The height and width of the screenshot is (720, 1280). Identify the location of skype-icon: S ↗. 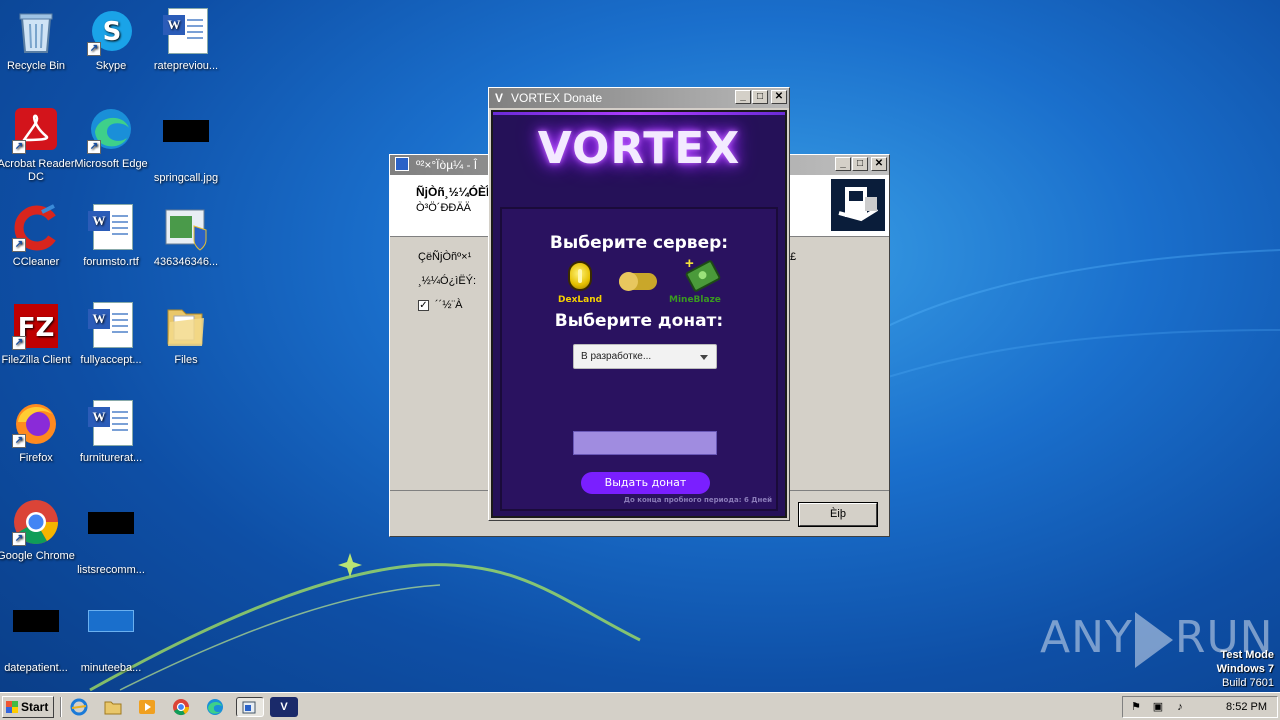
(111, 32).